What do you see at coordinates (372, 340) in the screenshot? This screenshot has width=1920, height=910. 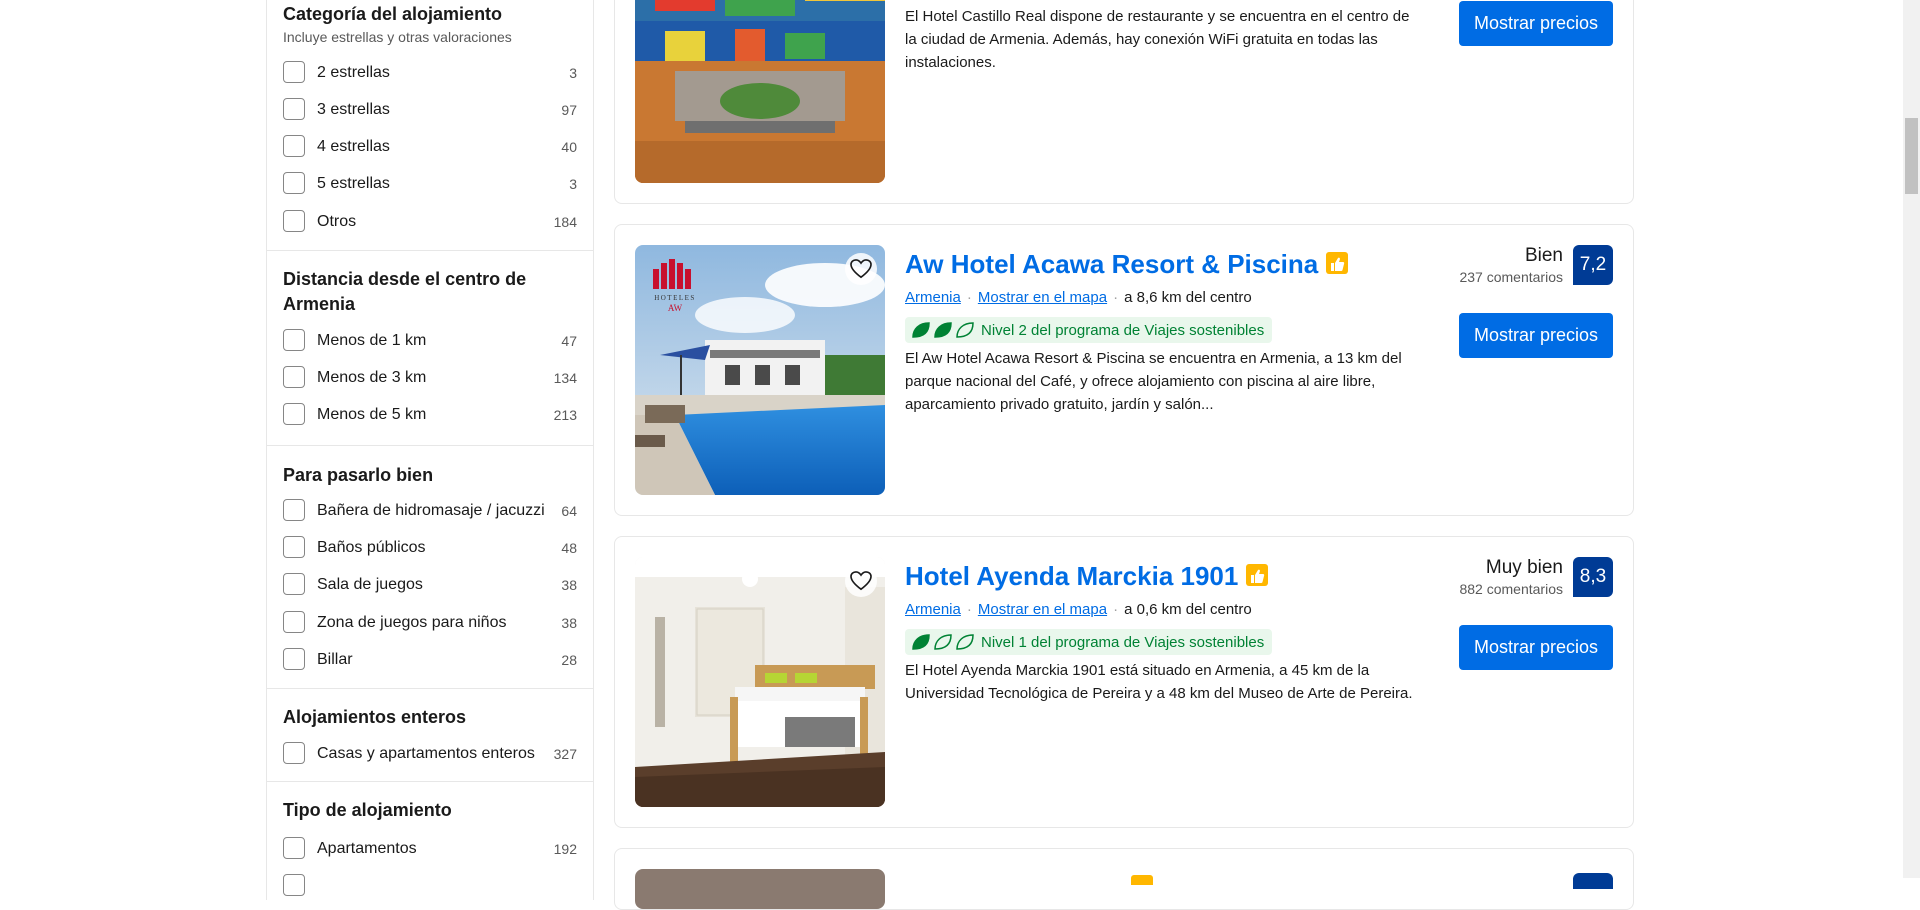 I see `filter-option-label: Menos de 1 km` at bounding box center [372, 340].